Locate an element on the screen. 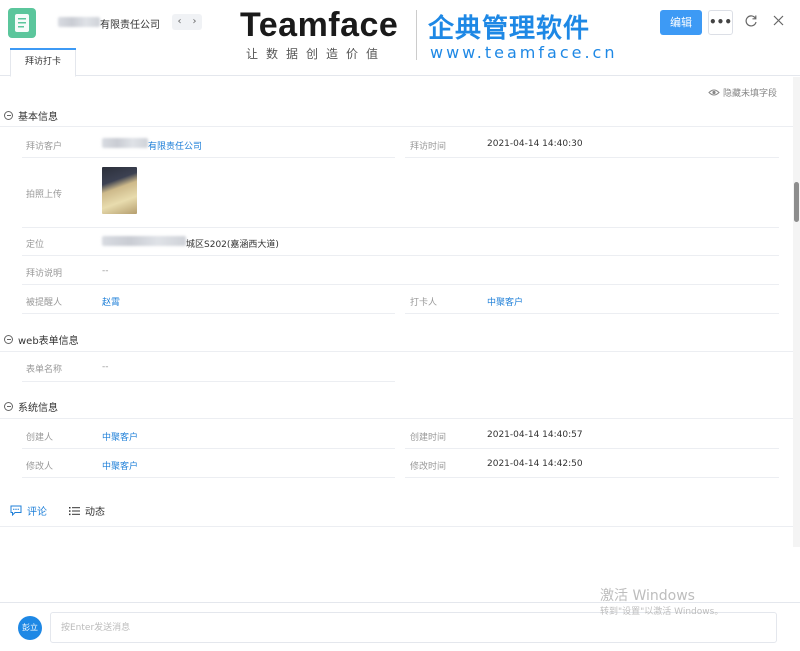 The image size is (800, 651). tab-comments-label: 评论 is located at coordinates (37, 512).